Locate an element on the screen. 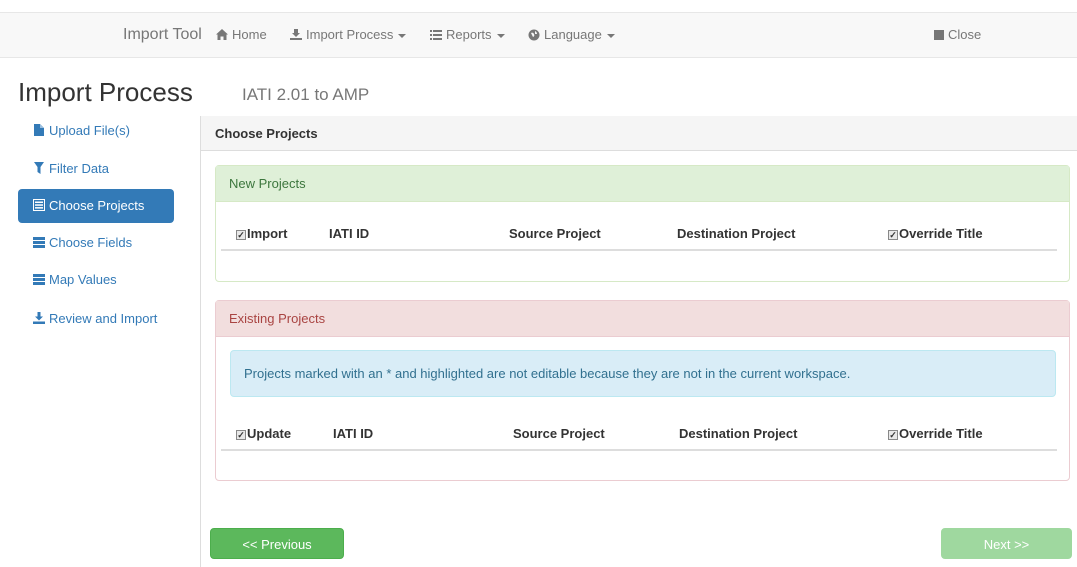 The height and width of the screenshot is (567, 1077). nav-close-label: Close is located at coordinates (965, 34).